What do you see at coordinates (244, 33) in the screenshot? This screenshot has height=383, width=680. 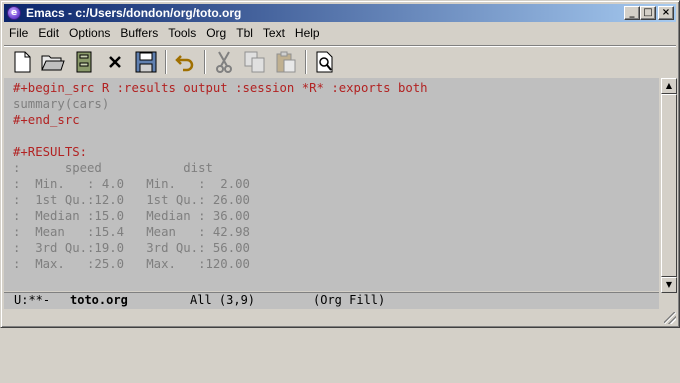 I see `menu-tbl: Tbl` at bounding box center [244, 33].